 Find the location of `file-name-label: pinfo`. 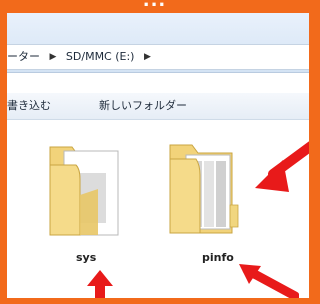

file-name-label: pinfo is located at coordinates (218, 257).